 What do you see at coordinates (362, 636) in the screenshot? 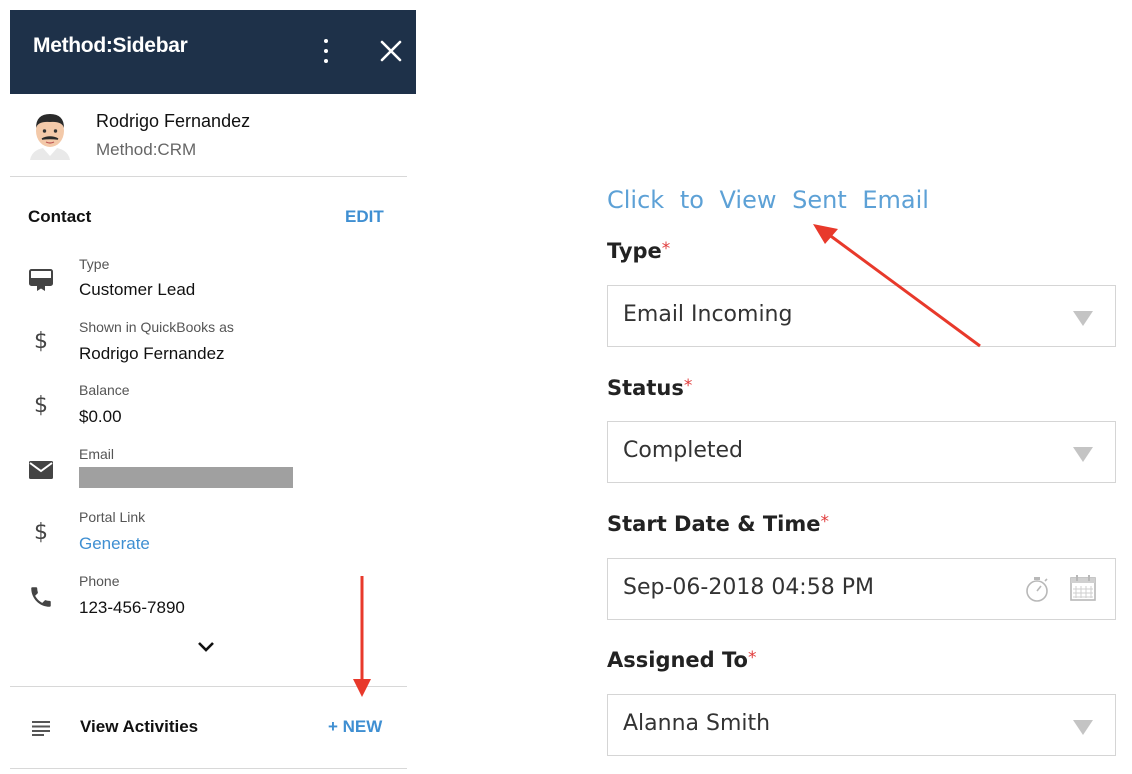
I see `annotation-arrow-to-new-button` at bounding box center [362, 636].